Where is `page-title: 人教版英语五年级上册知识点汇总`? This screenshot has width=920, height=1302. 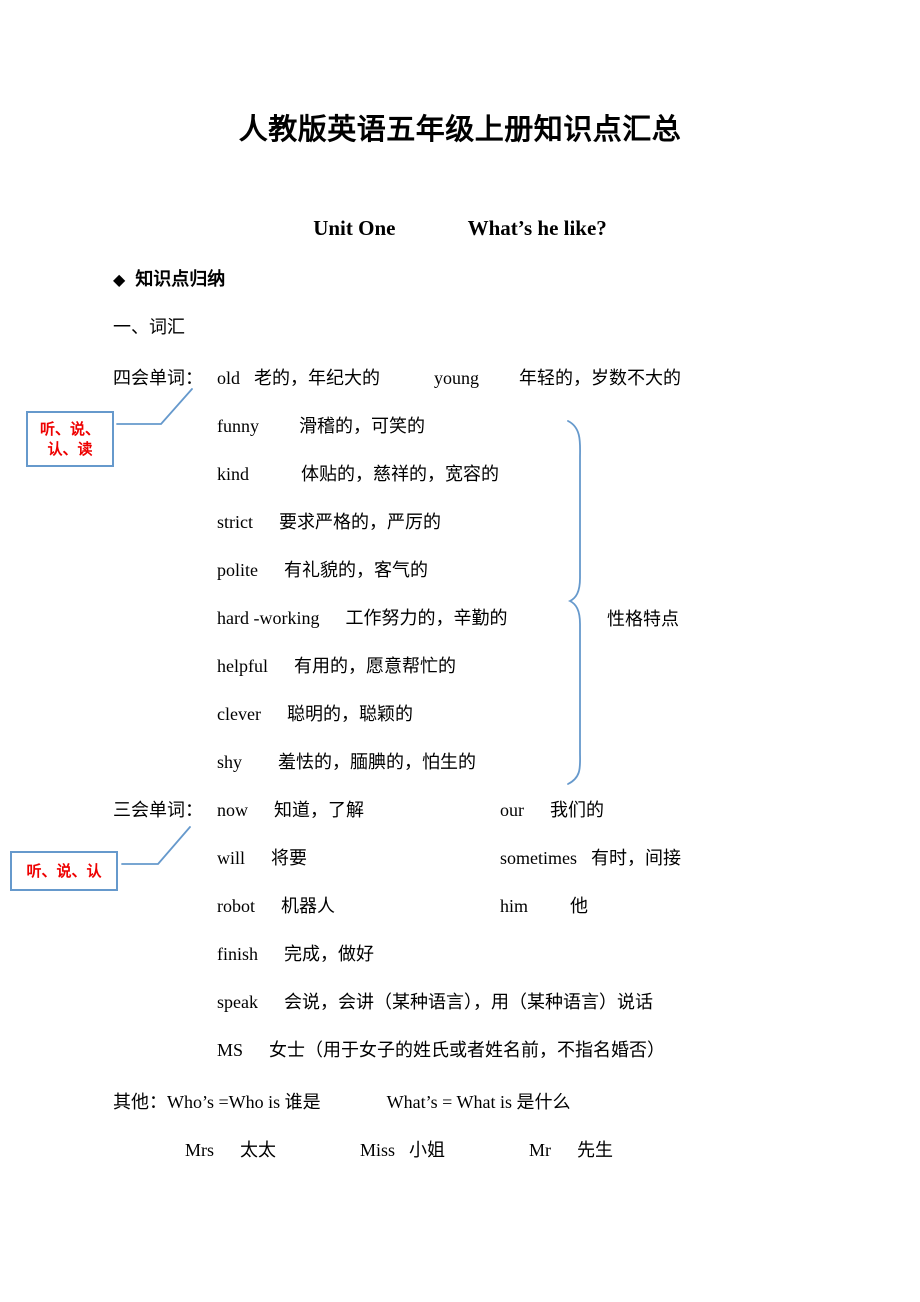 page-title: 人教版英语五年级上册知识点汇总 is located at coordinates (460, 129).